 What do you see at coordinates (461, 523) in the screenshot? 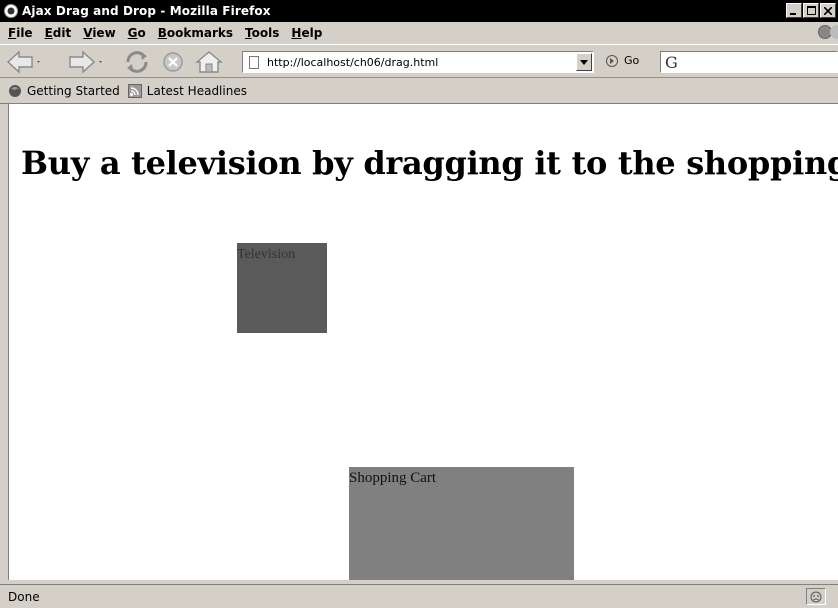
I see `shopping-cart-dropzone: Shopping Cart` at bounding box center [461, 523].